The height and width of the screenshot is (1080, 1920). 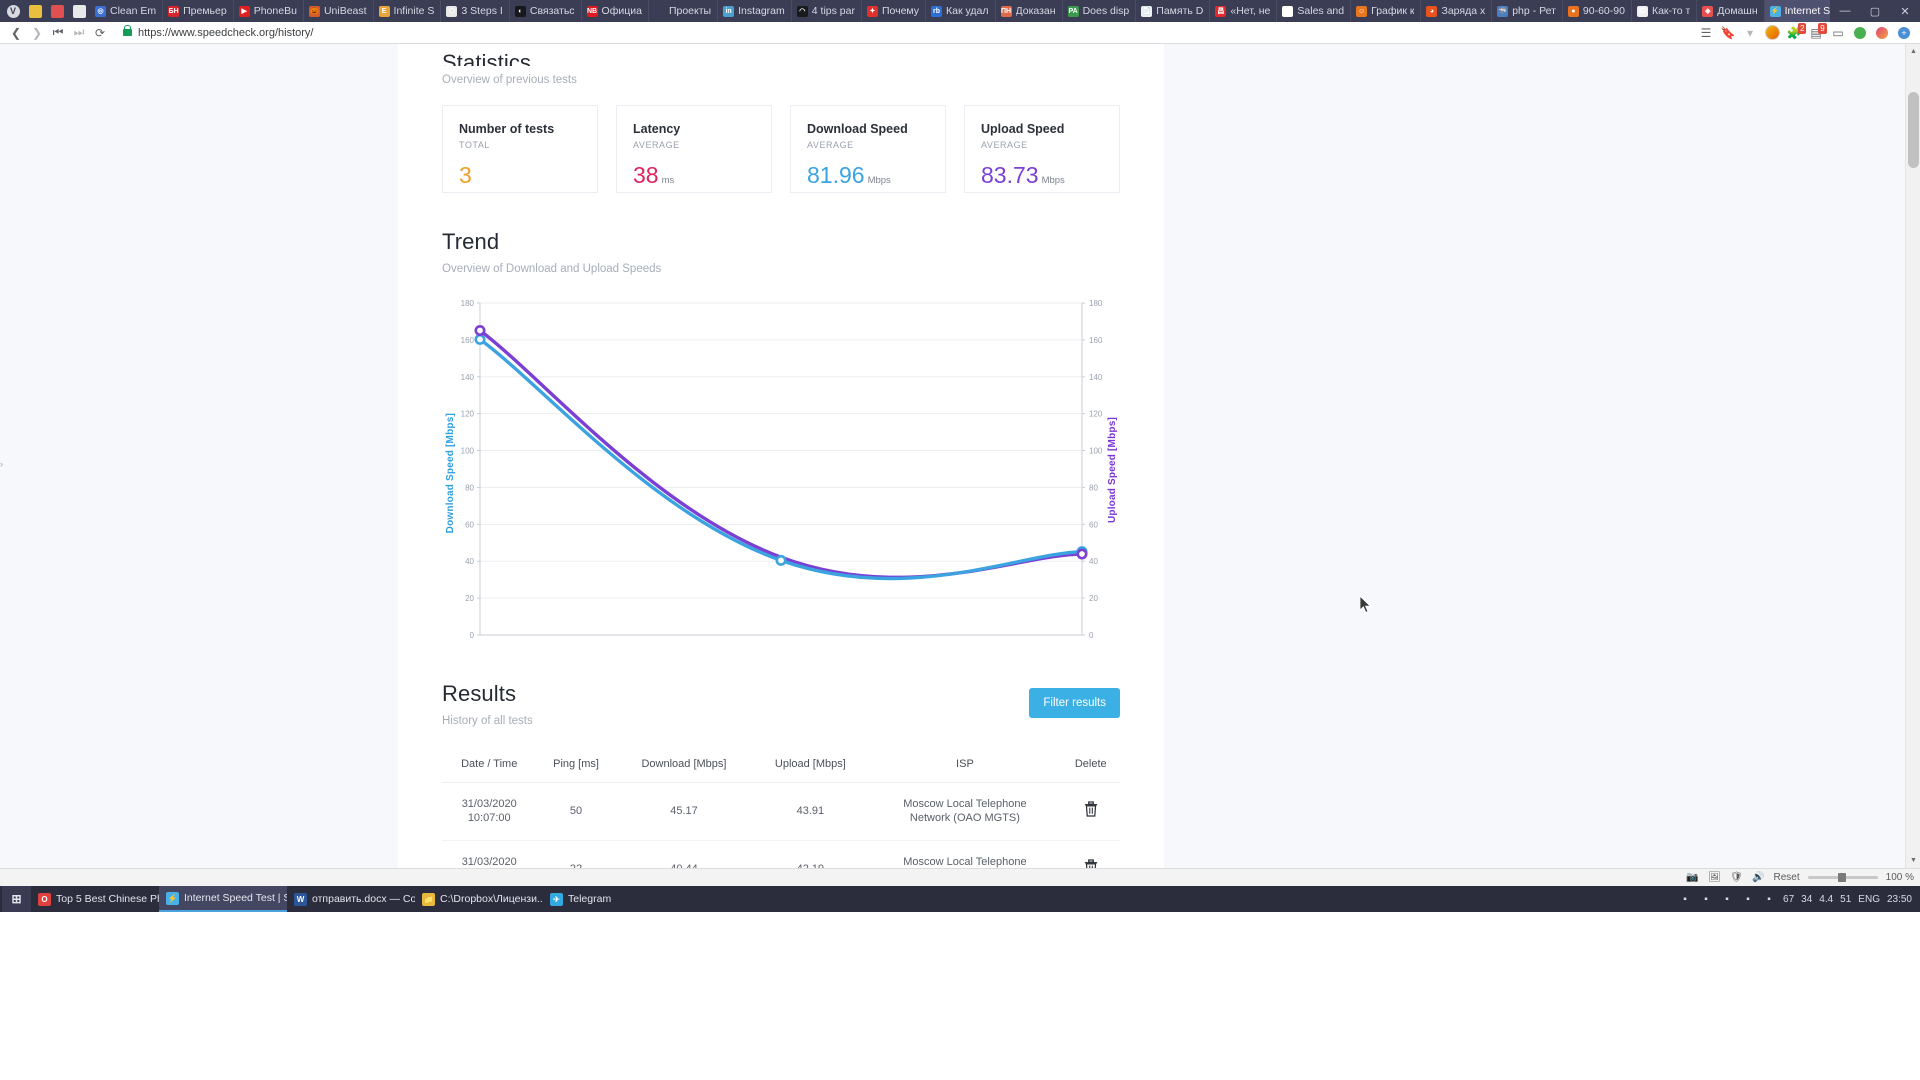 What do you see at coordinates (57, 11) in the screenshot?
I see `mail-icon` at bounding box center [57, 11].